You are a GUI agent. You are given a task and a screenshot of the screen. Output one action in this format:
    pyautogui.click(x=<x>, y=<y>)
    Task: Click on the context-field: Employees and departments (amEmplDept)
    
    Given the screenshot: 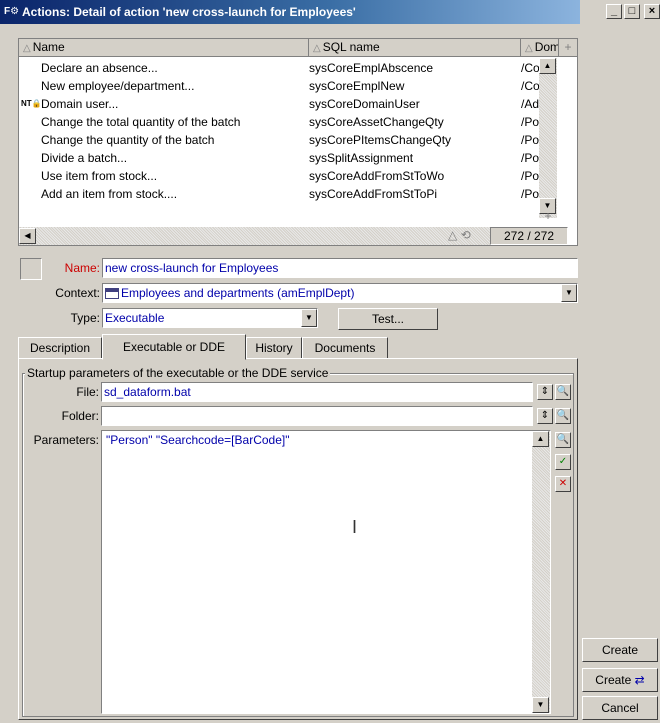 What is the action you would take?
    pyautogui.click(x=340, y=293)
    